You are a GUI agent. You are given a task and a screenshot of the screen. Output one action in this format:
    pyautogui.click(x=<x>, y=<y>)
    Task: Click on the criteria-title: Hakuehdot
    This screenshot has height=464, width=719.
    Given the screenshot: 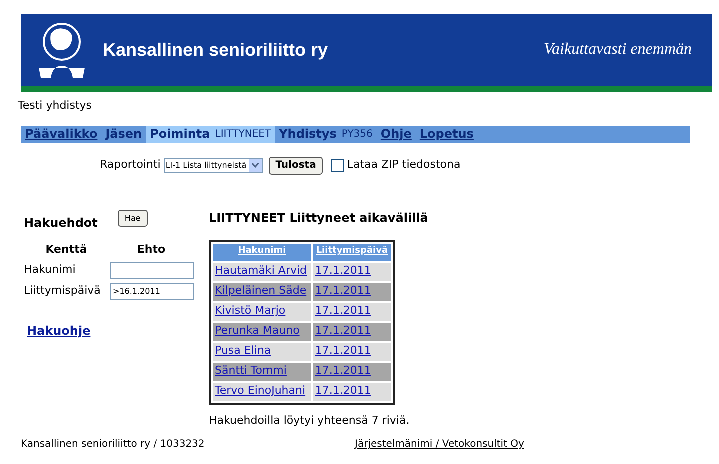 What is the action you would take?
    pyautogui.click(x=61, y=223)
    